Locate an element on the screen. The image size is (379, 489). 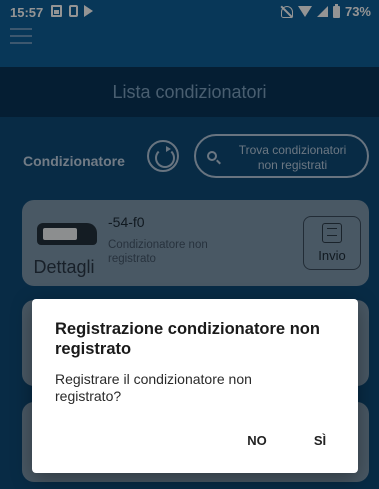
no-button: NO is located at coordinates (257, 441).